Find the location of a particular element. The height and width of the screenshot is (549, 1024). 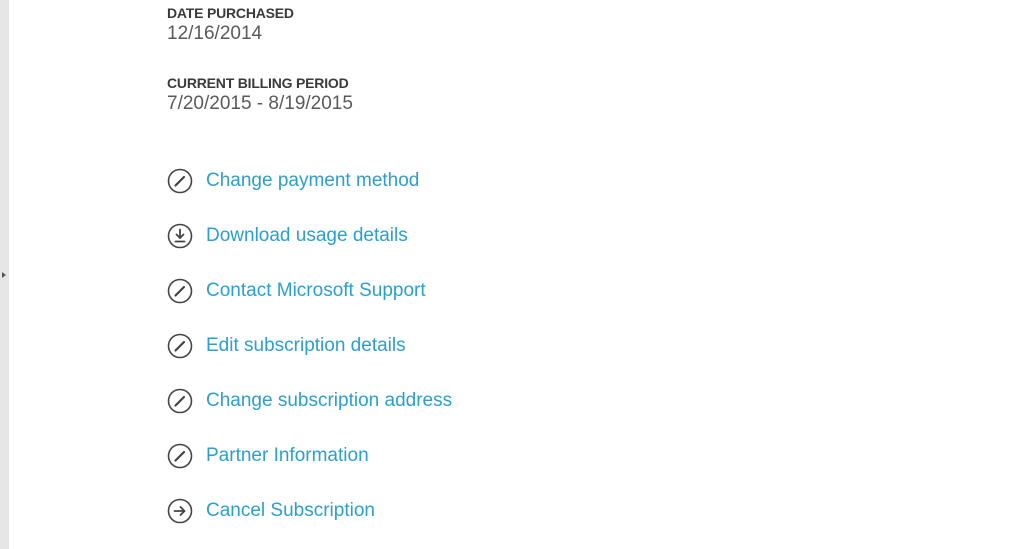

edit-subscription-details-label: Edit subscription details is located at coordinates (306, 345).